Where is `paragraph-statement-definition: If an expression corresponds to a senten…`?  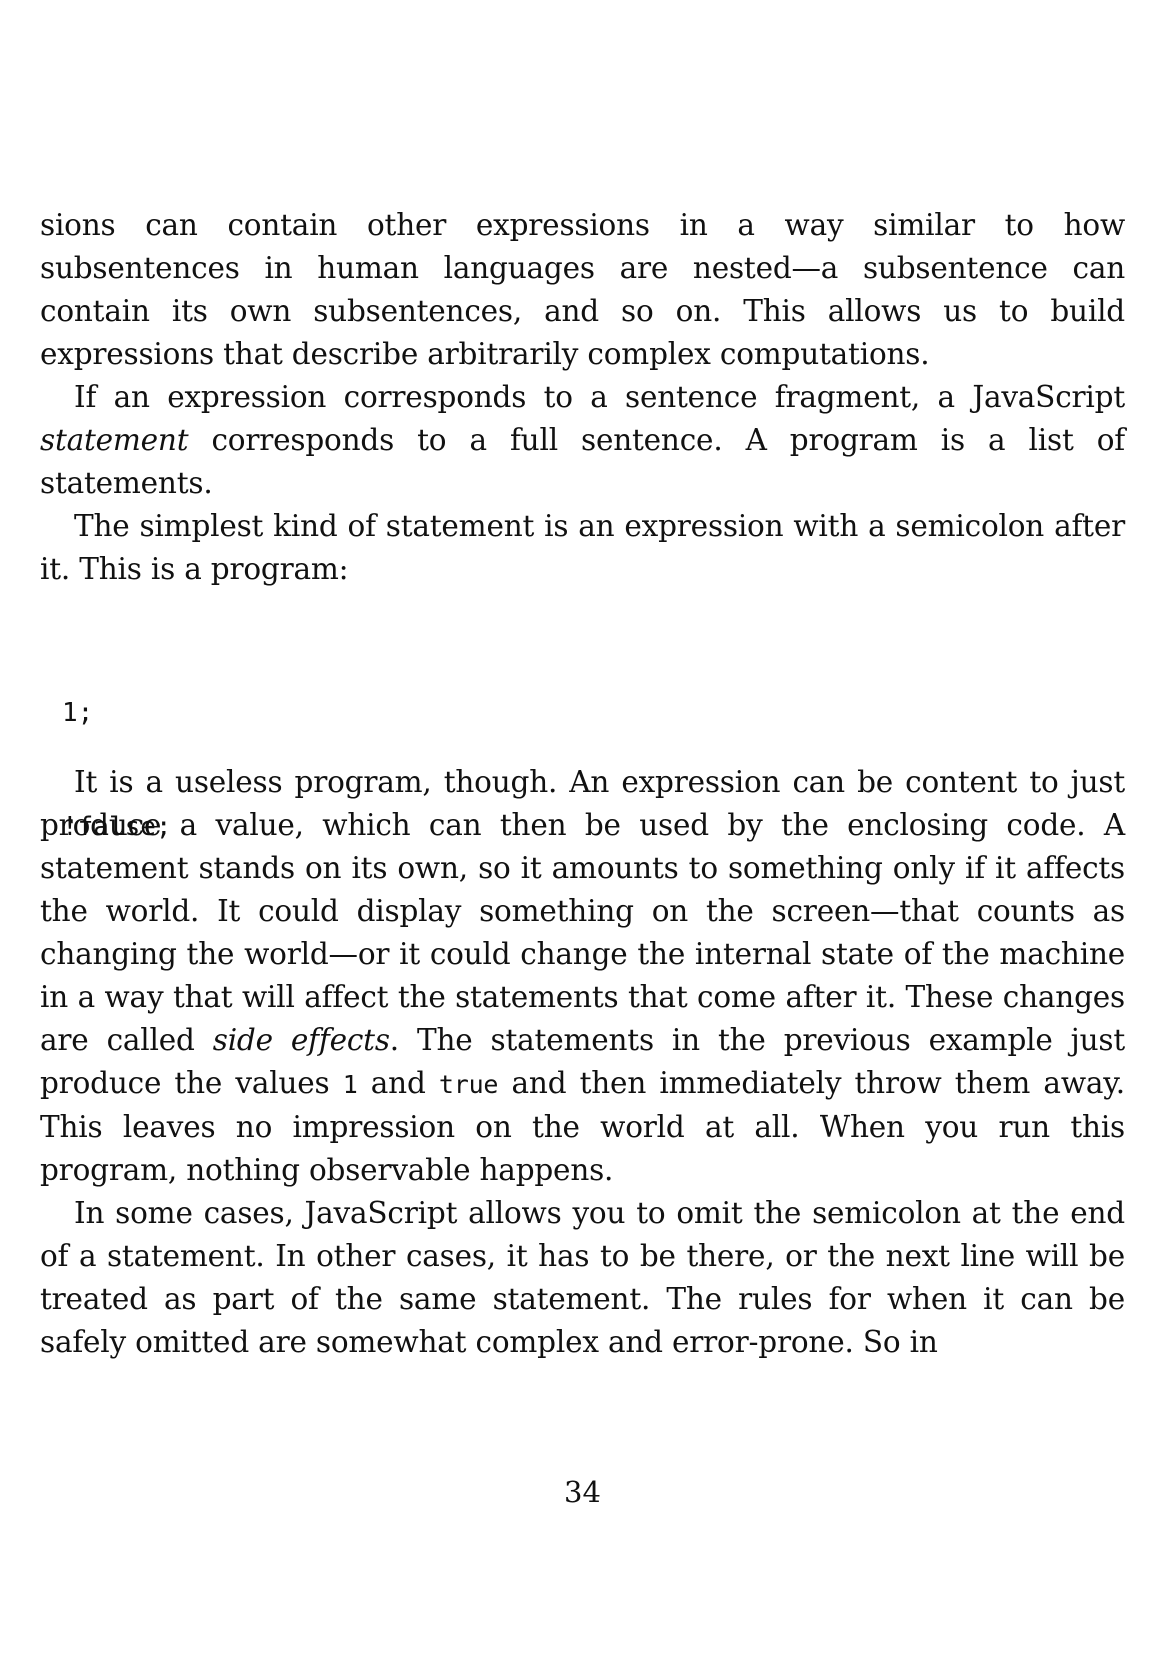
paragraph-statement-definition: If an expression corresponds to a senten… is located at coordinates (582, 440).